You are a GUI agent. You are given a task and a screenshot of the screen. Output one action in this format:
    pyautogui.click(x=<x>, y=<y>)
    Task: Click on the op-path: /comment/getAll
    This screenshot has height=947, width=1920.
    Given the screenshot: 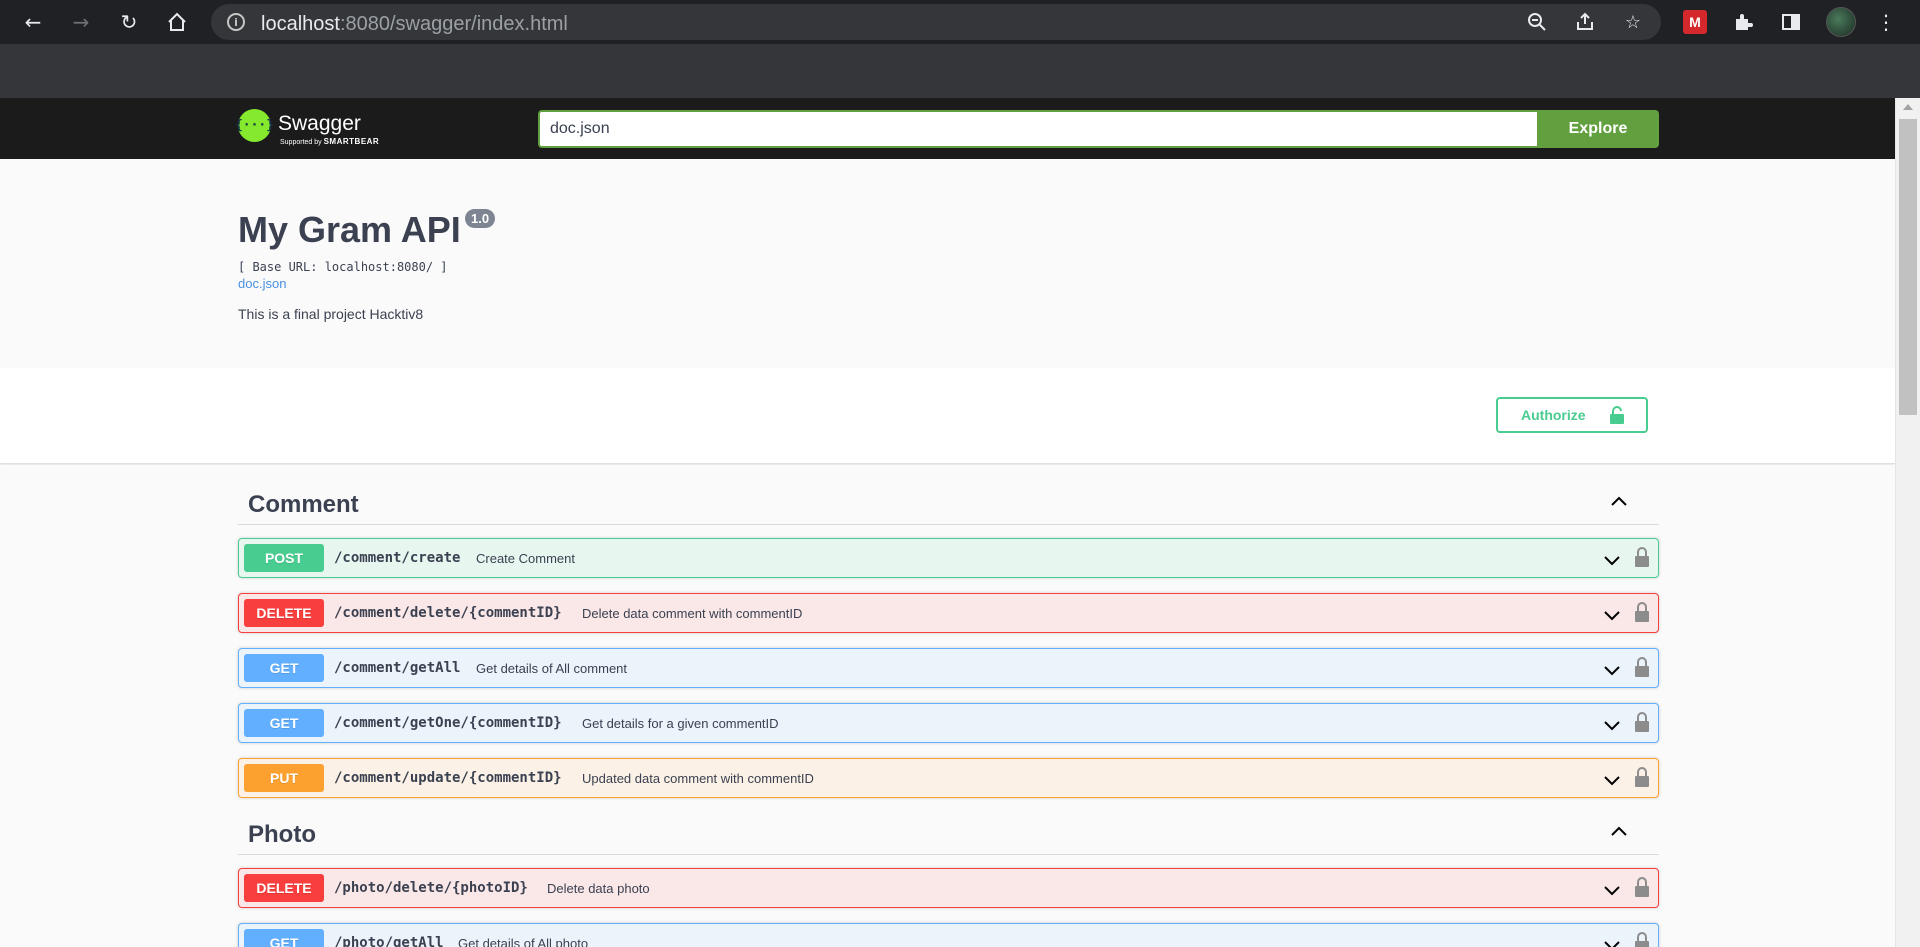 What is the action you would take?
    pyautogui.click(x=397, y=668)
    